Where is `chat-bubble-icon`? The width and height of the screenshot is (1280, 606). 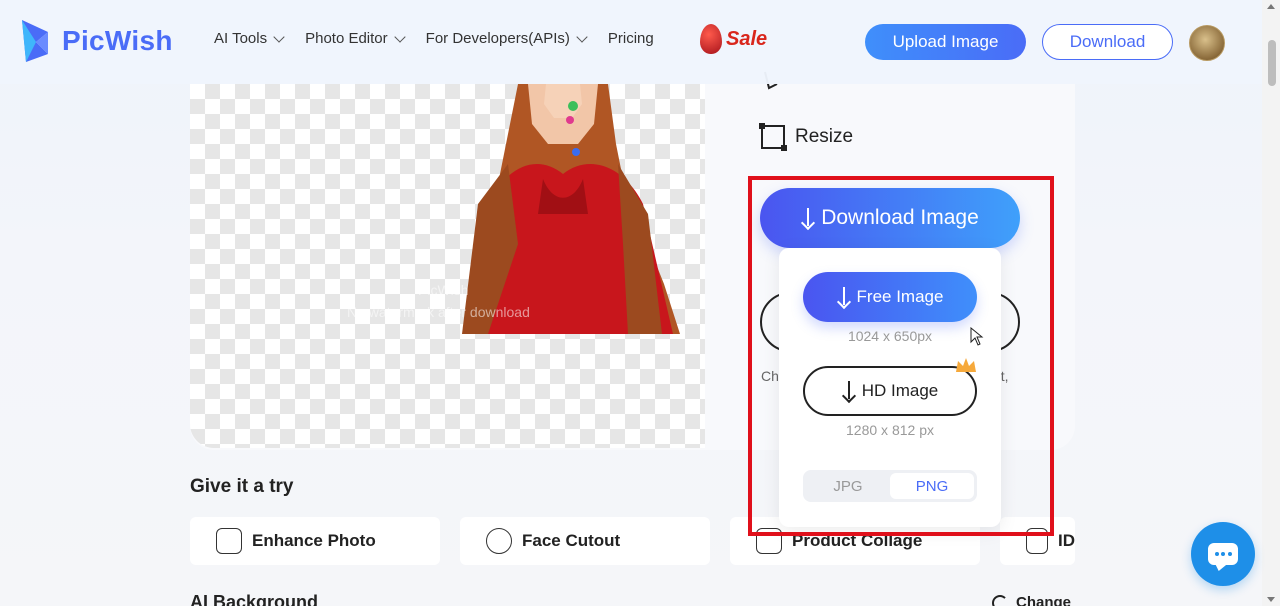 chat-bubble-icon is located at coordinates (1223, 554).